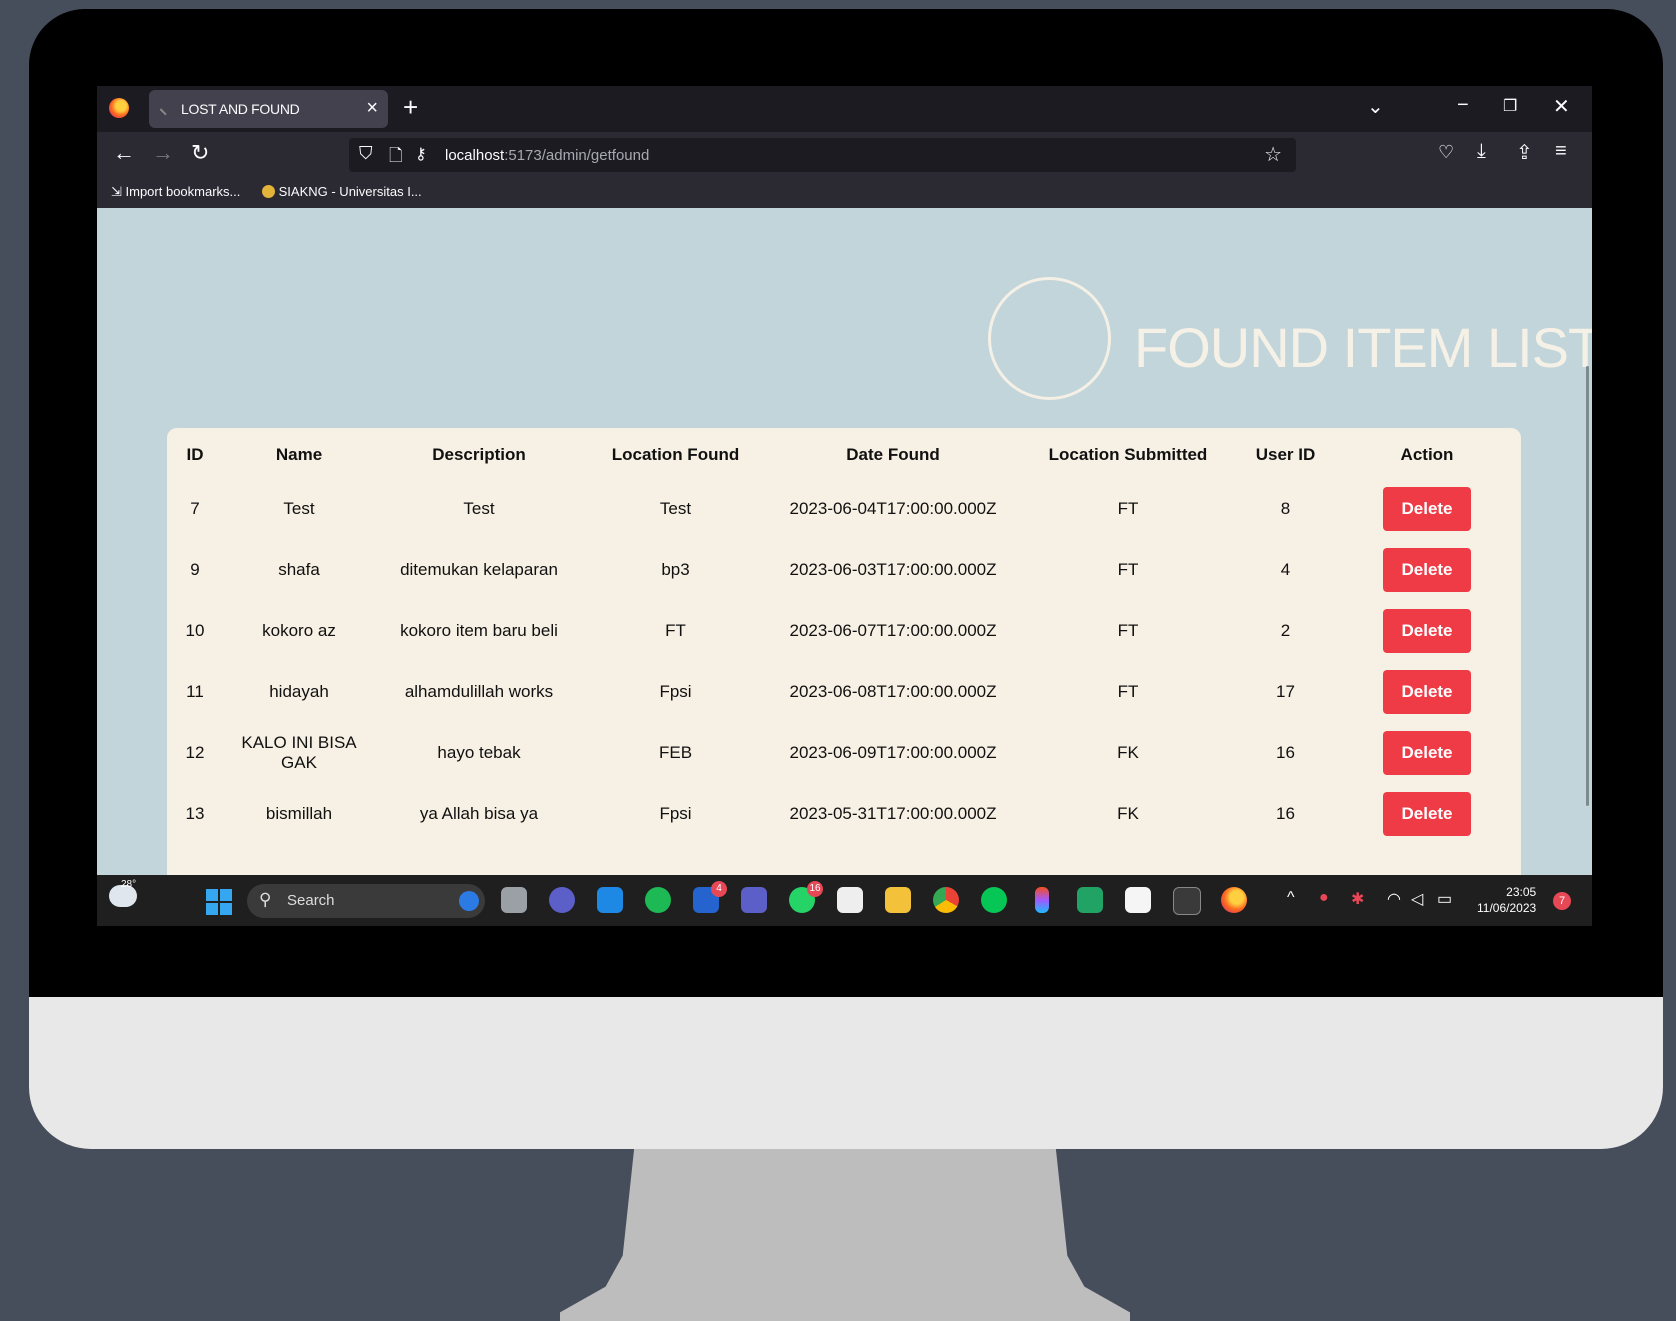  I want to click on key-icon: ⚷, so click(421, 154).